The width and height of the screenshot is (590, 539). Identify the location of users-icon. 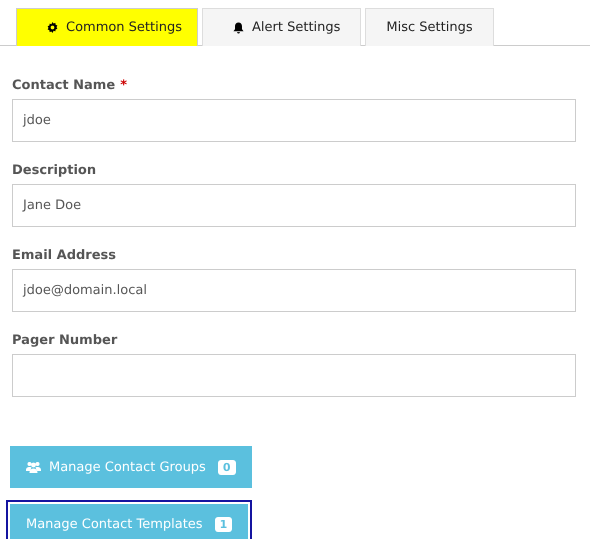
(33, 467).